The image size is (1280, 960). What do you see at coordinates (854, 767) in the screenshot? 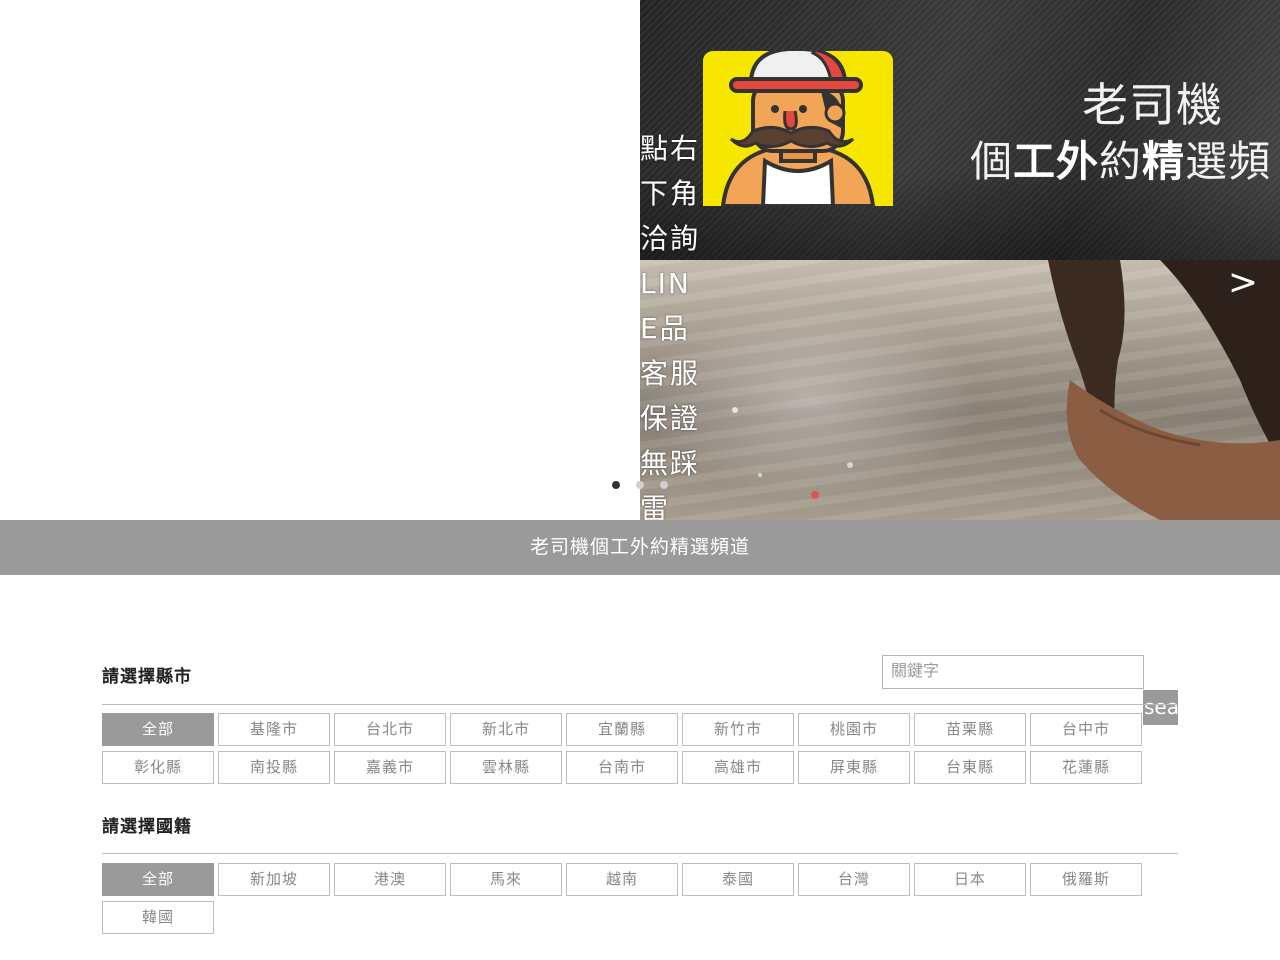
I see `city-option-15: 屏東縣` at bounding box center [854, 767].